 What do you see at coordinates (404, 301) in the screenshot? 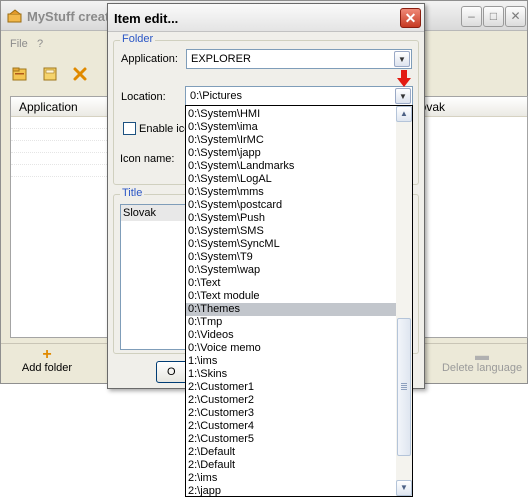
I see `dropdown-scrollbar: ▲ ▼` at bounding box center [404, 301].